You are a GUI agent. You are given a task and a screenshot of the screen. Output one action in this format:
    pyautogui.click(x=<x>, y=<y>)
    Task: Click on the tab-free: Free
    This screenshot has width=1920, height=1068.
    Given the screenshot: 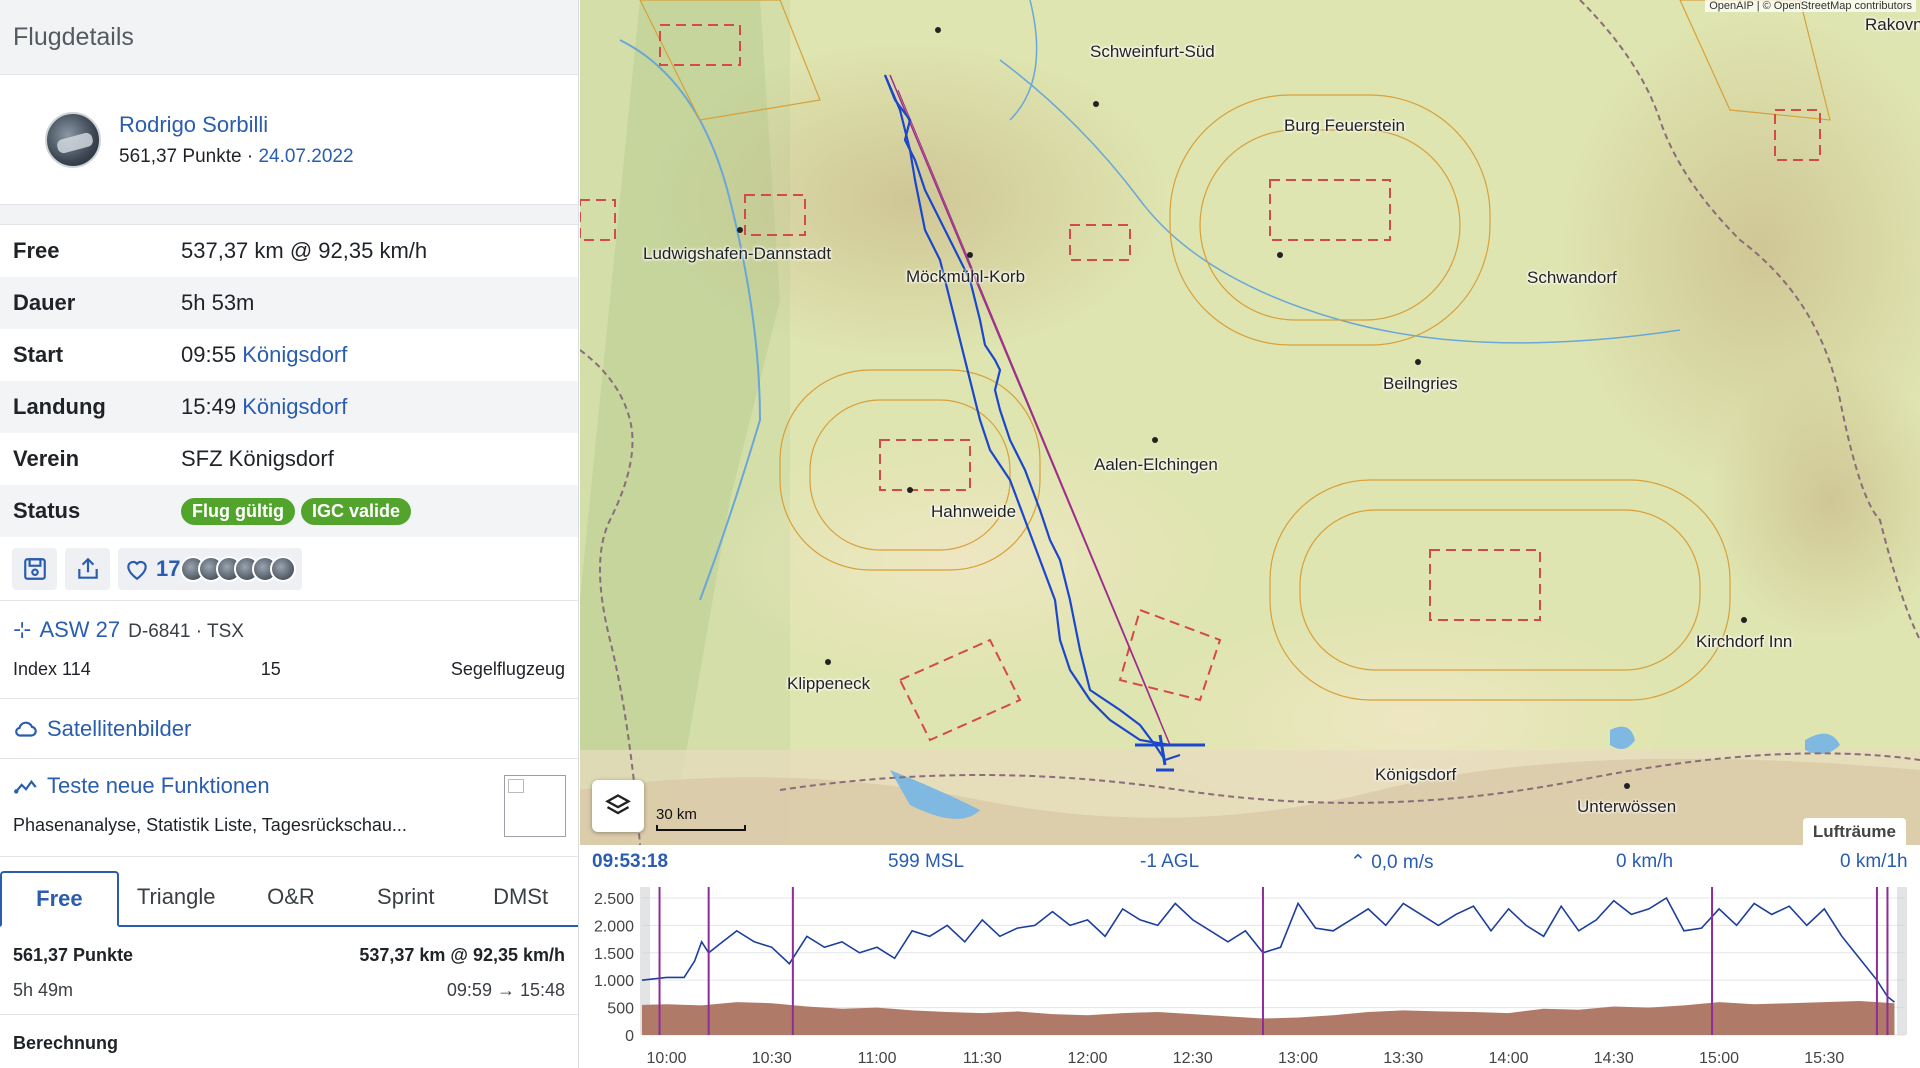 What is the action you would take?
    pyautogui.click(x=59, y=899)
    